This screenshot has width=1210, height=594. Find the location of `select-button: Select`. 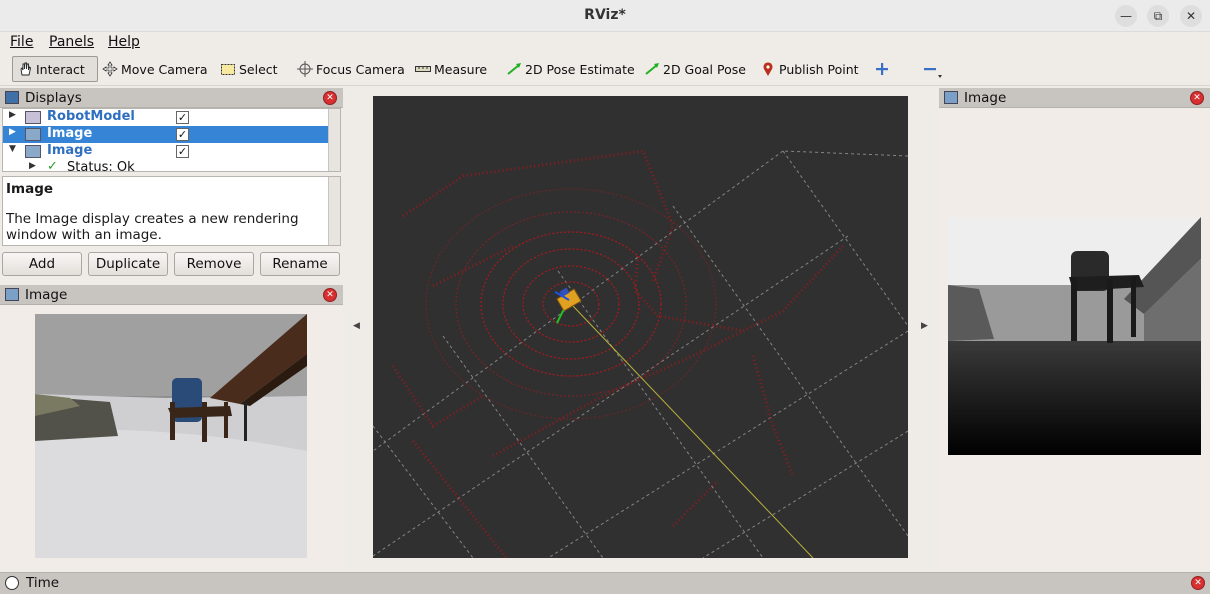

select-button: Select is located at coordinates (249, 69).